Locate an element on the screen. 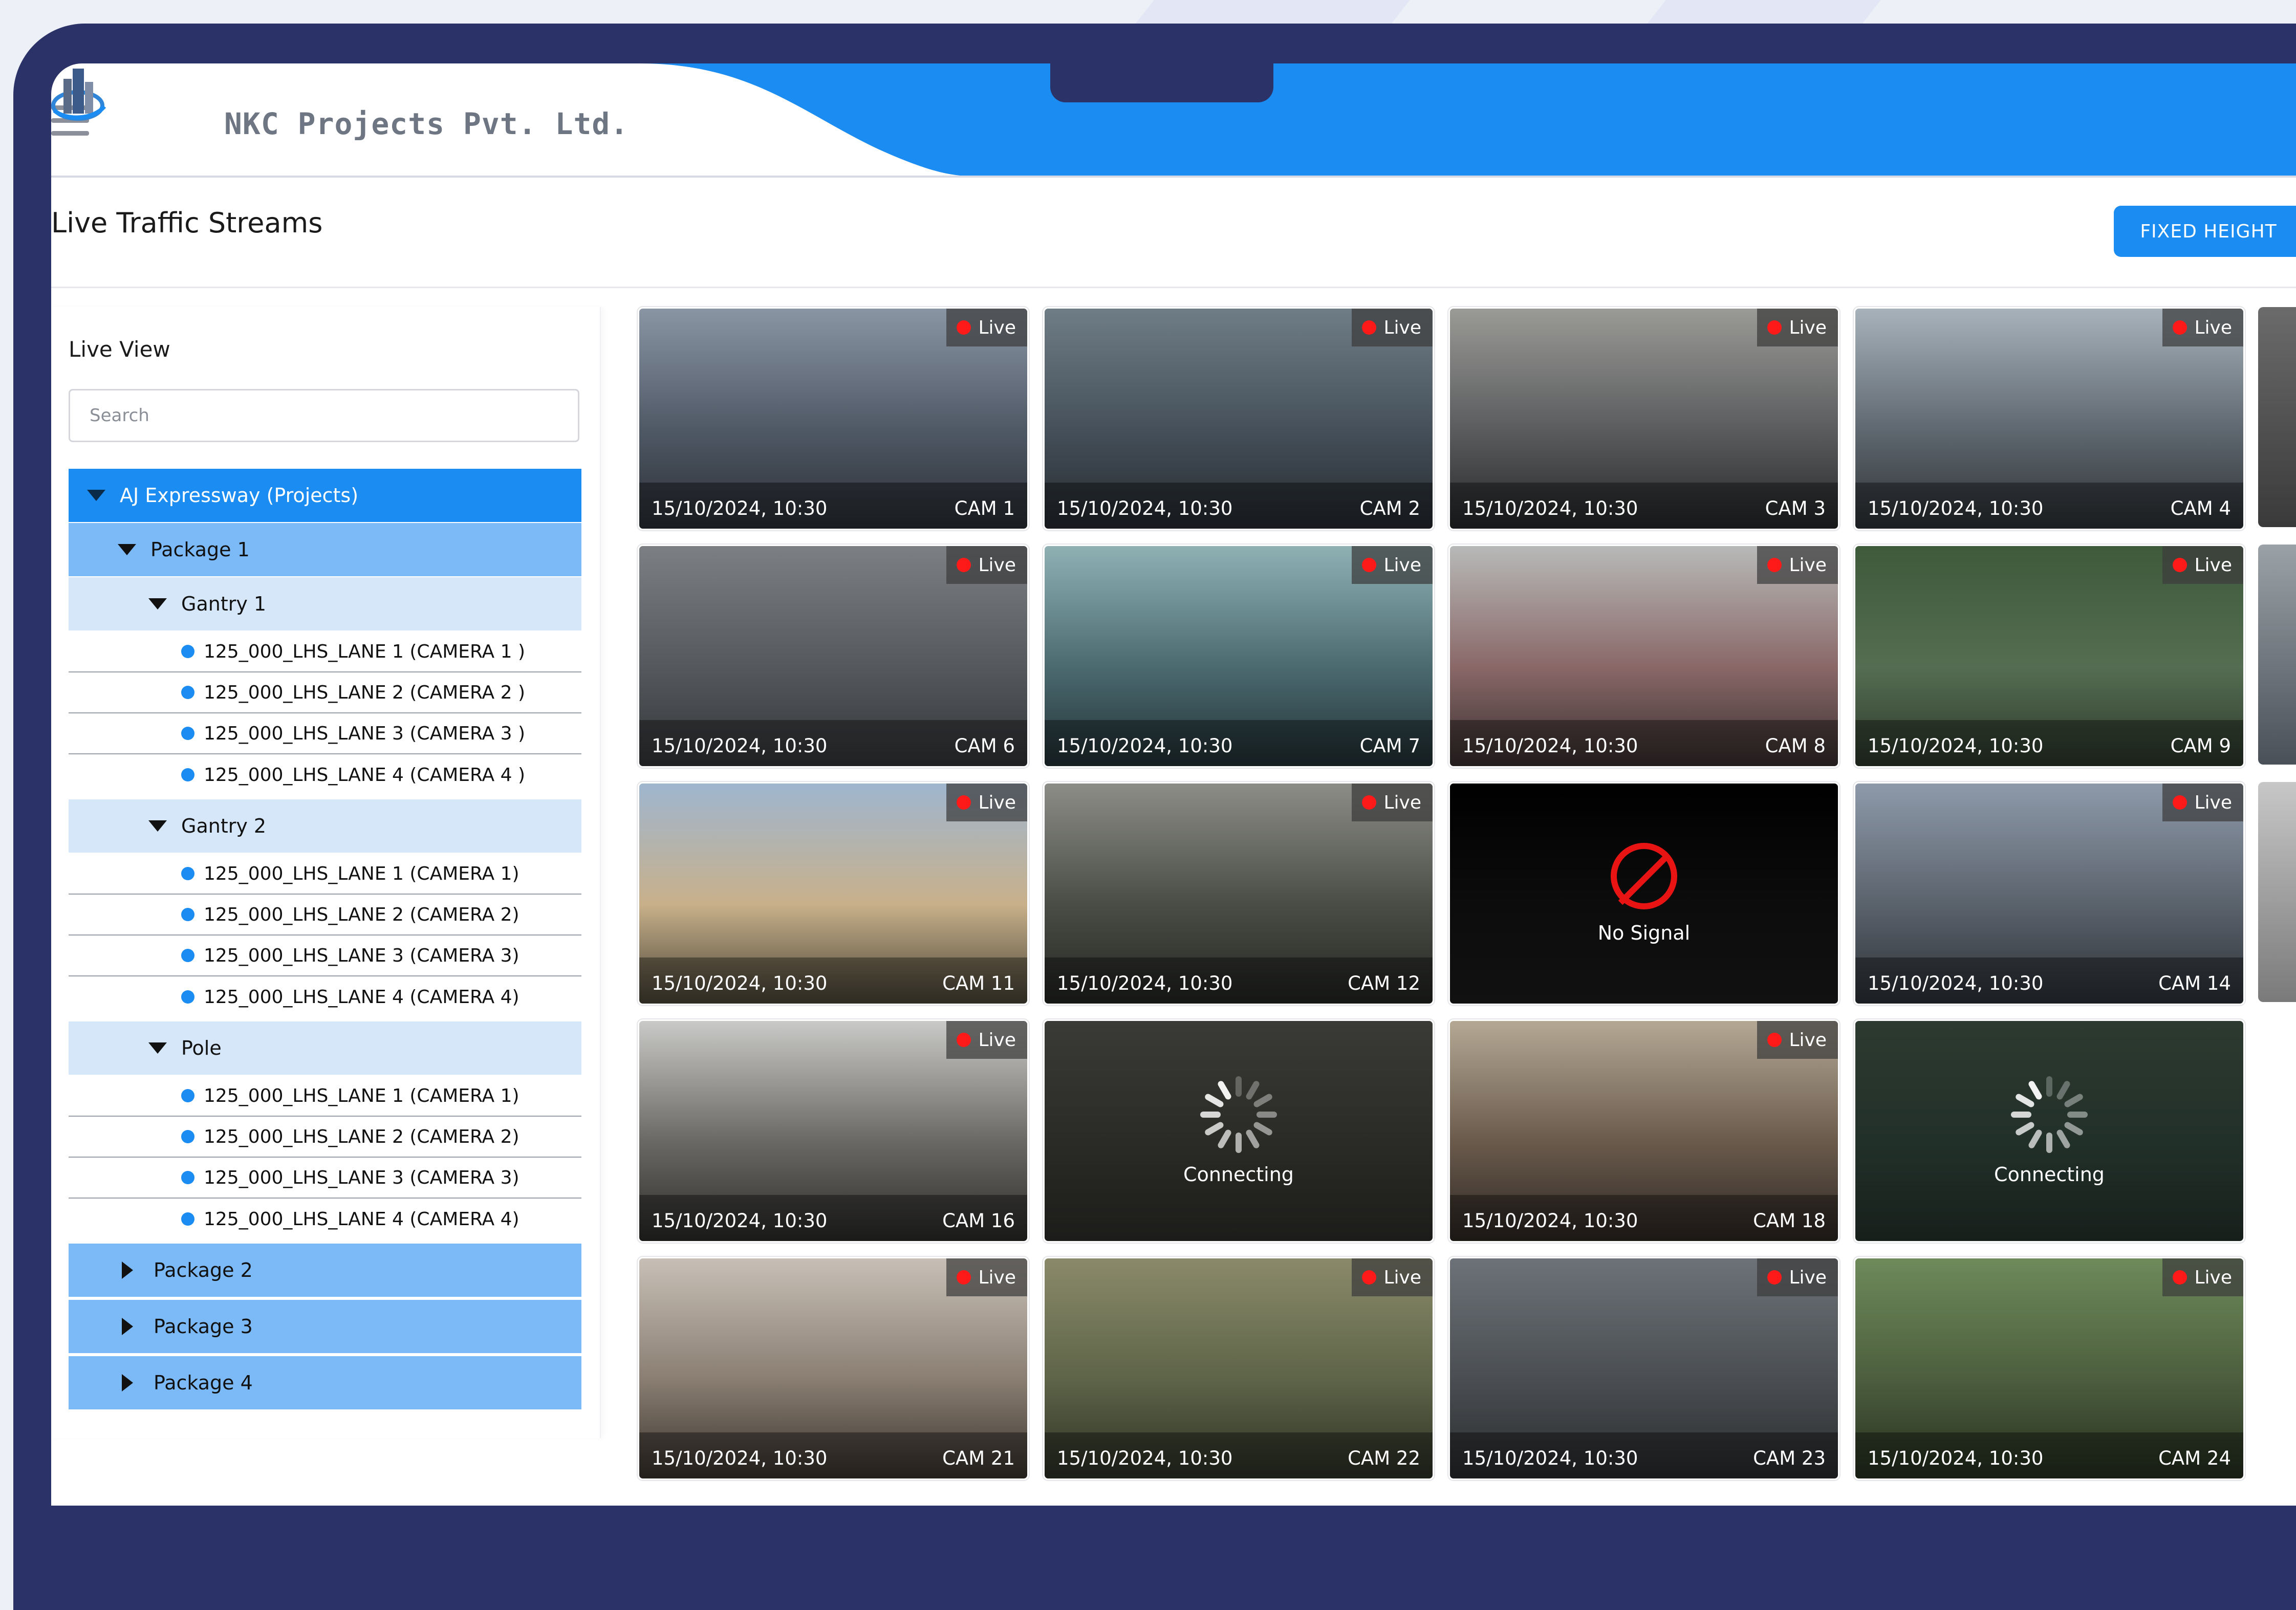  no-signal-icon is located at coordinates (1644, 876).